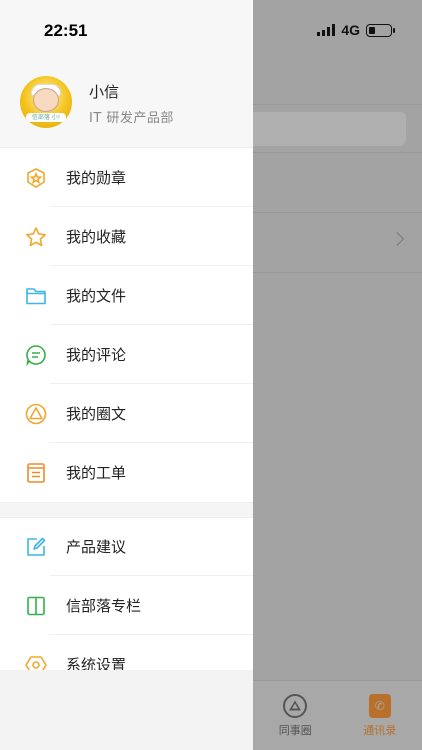 Image resolution: width=422 pixels, height=750 pixels. I want to click on battery-icon, so click(380, 30).